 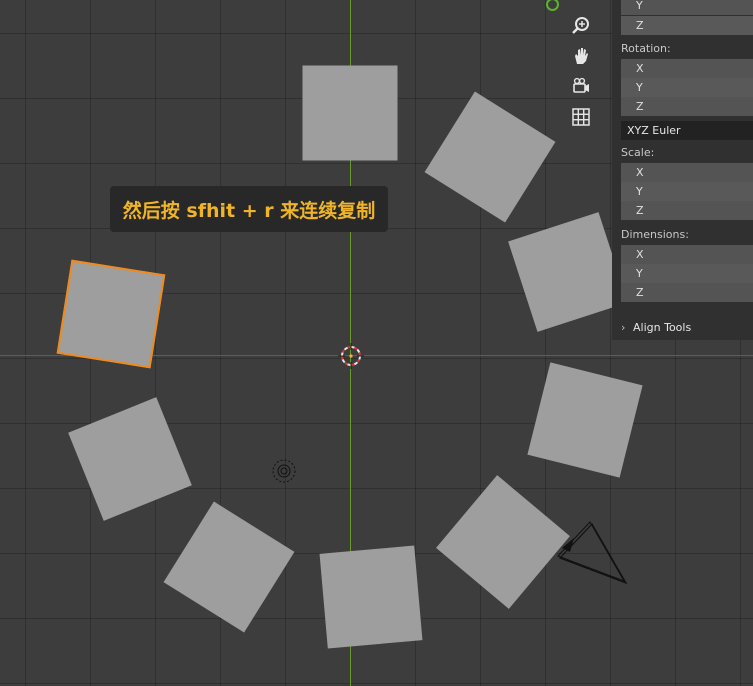 I want to click on grid-ortho-icon, so click(x=581, y=117).